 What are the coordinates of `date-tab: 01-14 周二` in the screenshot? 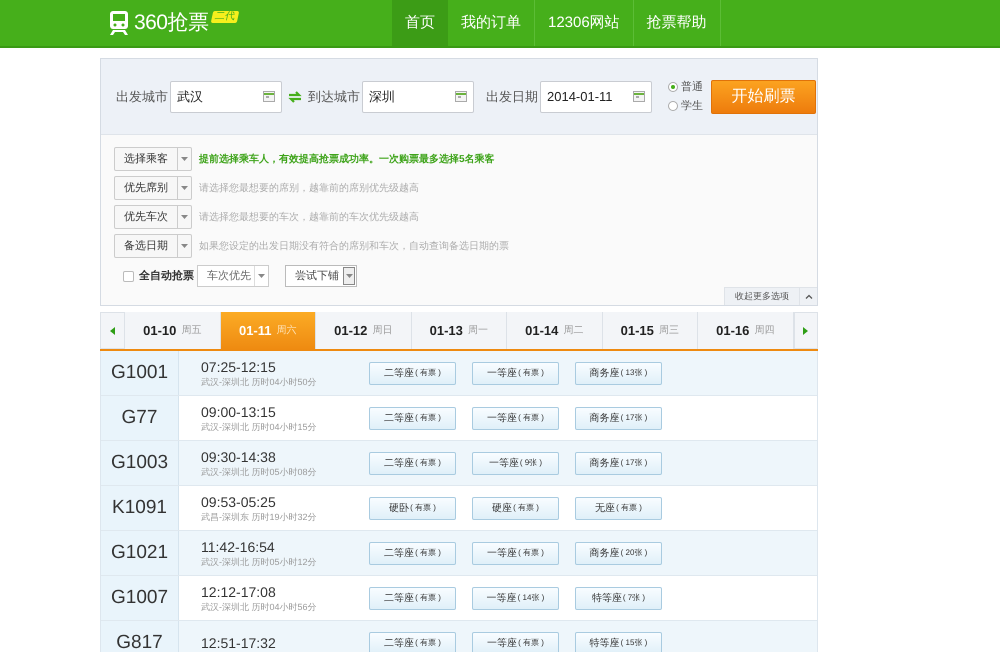 It's located at (554, 330).